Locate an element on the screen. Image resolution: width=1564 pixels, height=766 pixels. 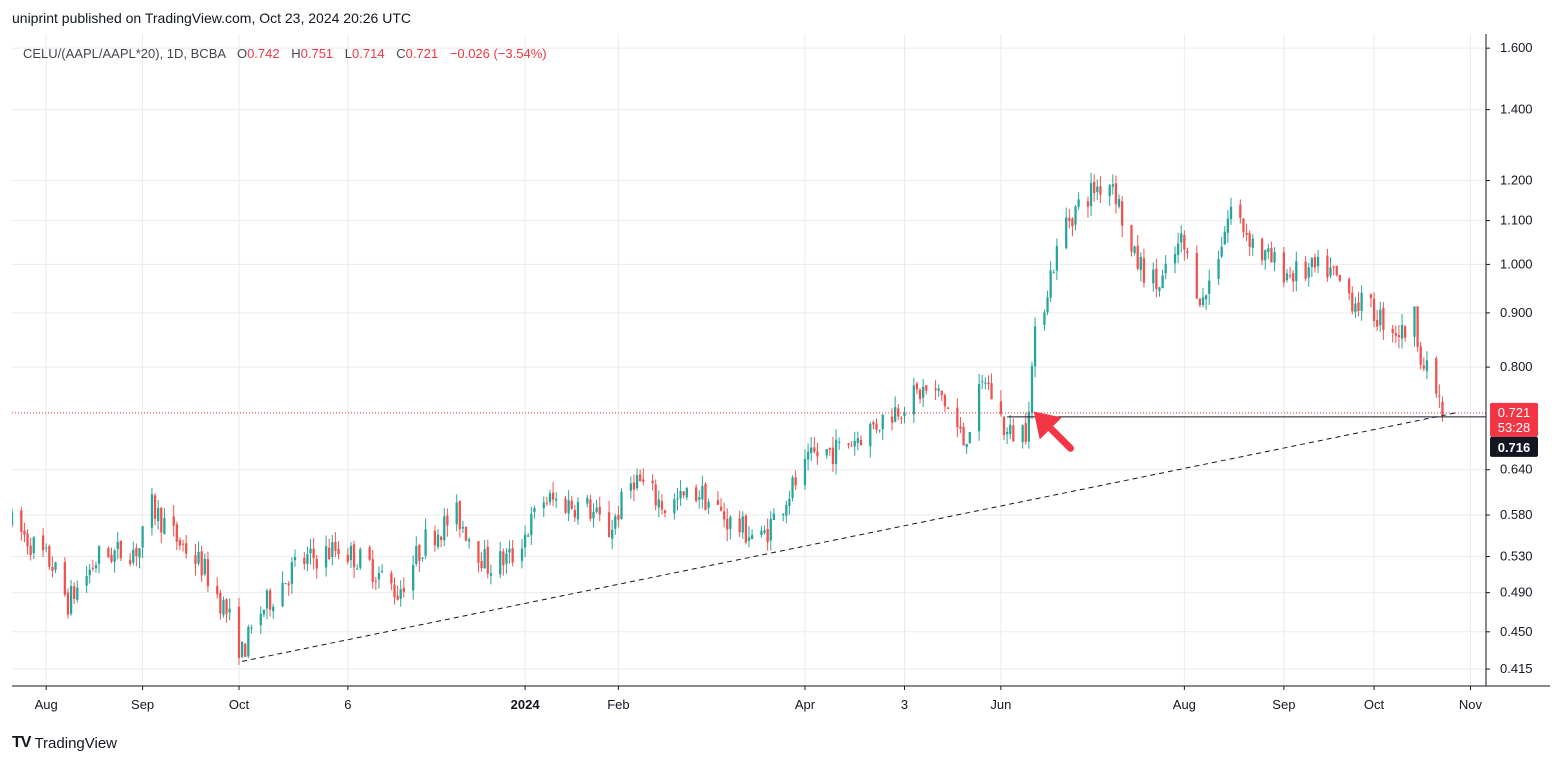
legend-high-label: H is located at coordinates (296, 53).